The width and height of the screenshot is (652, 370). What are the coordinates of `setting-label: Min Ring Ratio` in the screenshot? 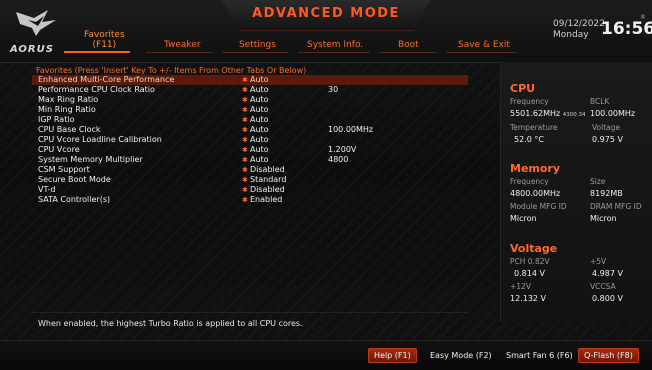 It's located at (67, 109).